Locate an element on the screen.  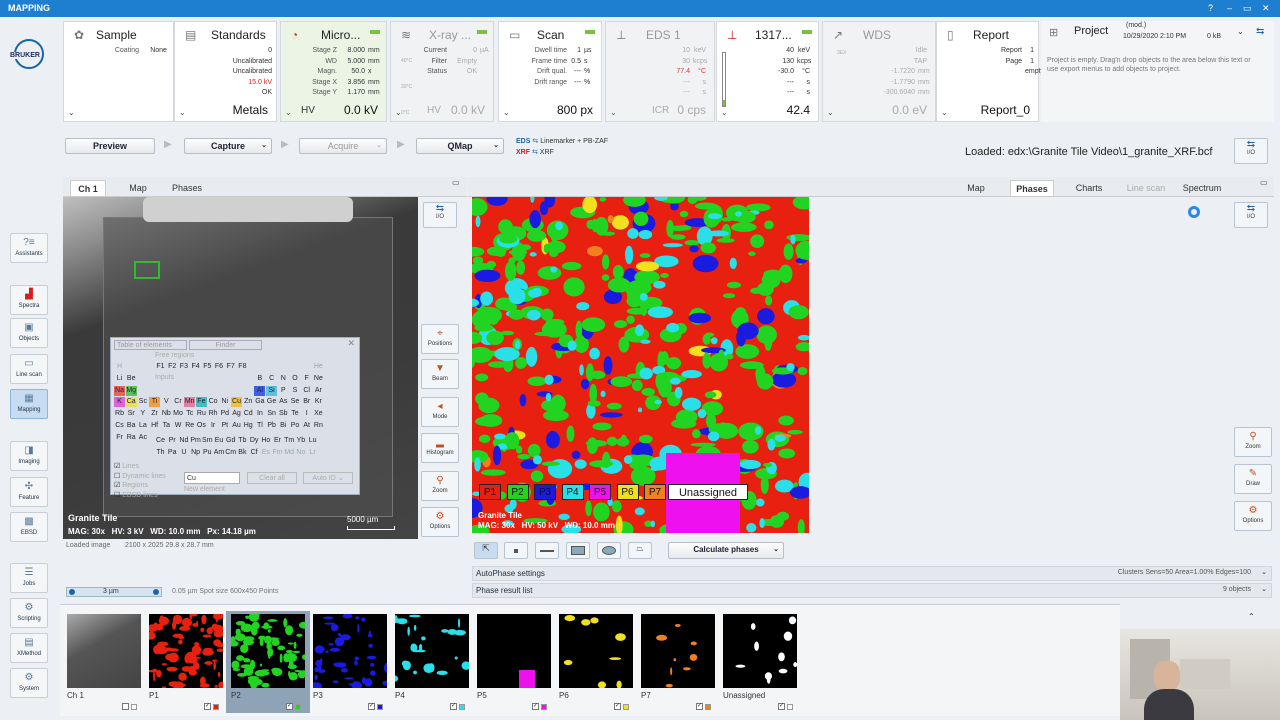
element-na: Na is located at coordinates (119, 390).